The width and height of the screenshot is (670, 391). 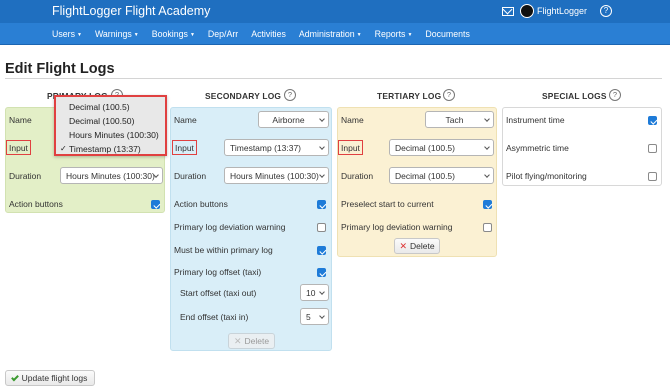 I want to click on secondary-action-buttons-checkbox, so click(x=321, y=204).